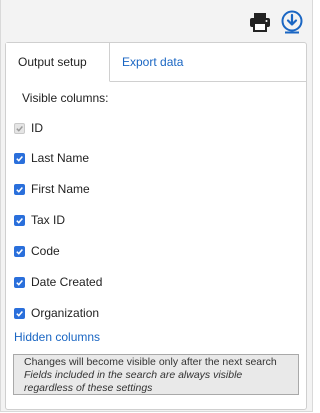 Image resolution: width=320 pixels, height=413 pixels. What do you see at coordinates (260, 22) in the screenshot?
I see `printer-icon` at bounding box center [260, 22].